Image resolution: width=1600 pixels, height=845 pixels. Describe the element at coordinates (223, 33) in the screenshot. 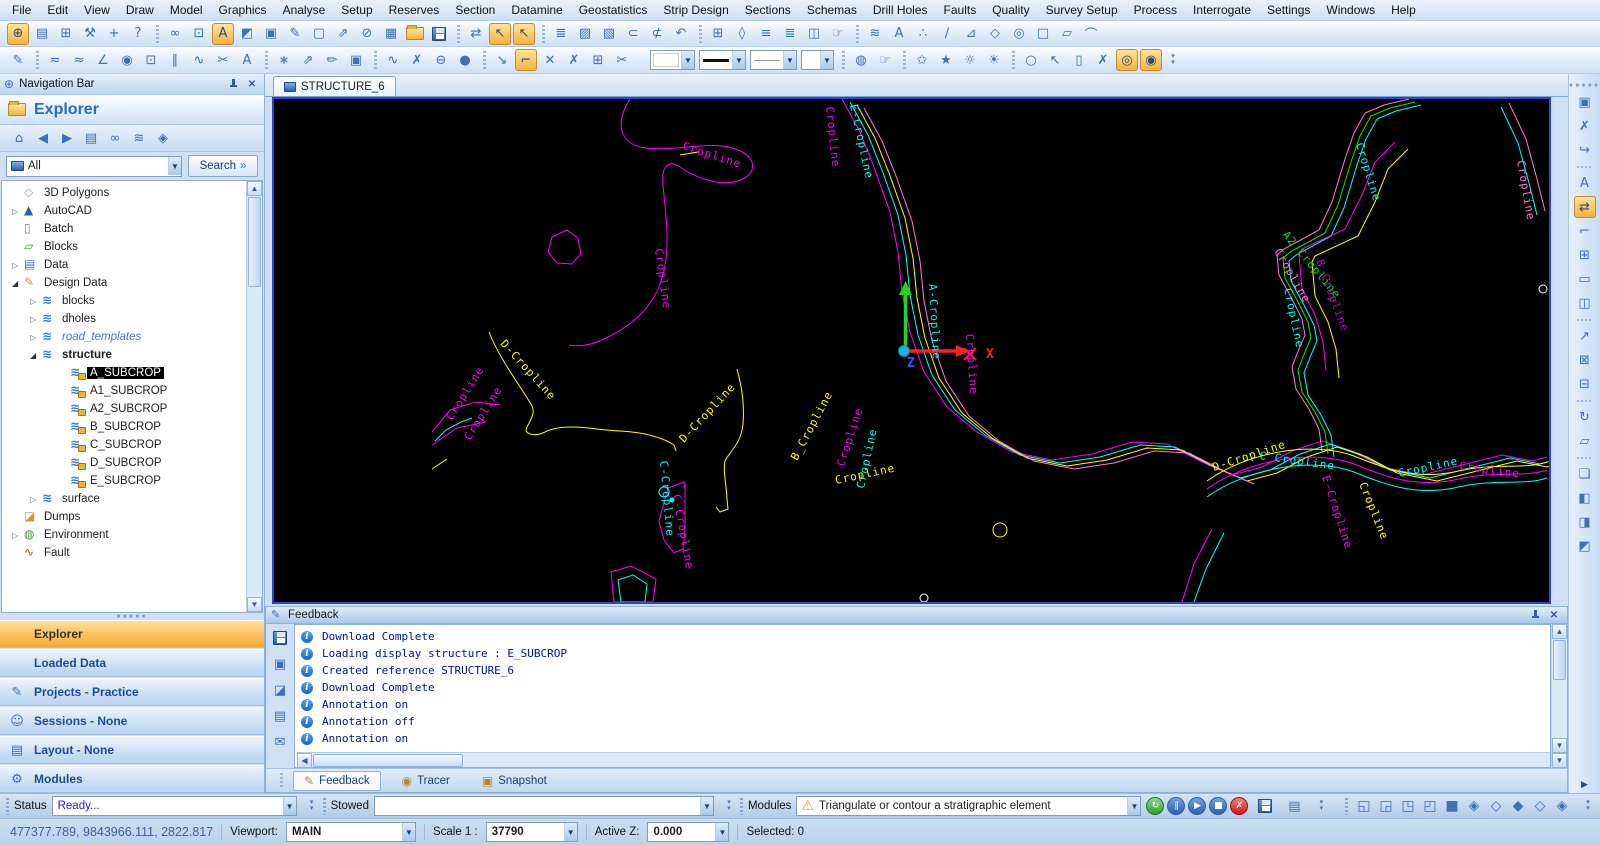

I see `format-annotation-icon: A` at that location.